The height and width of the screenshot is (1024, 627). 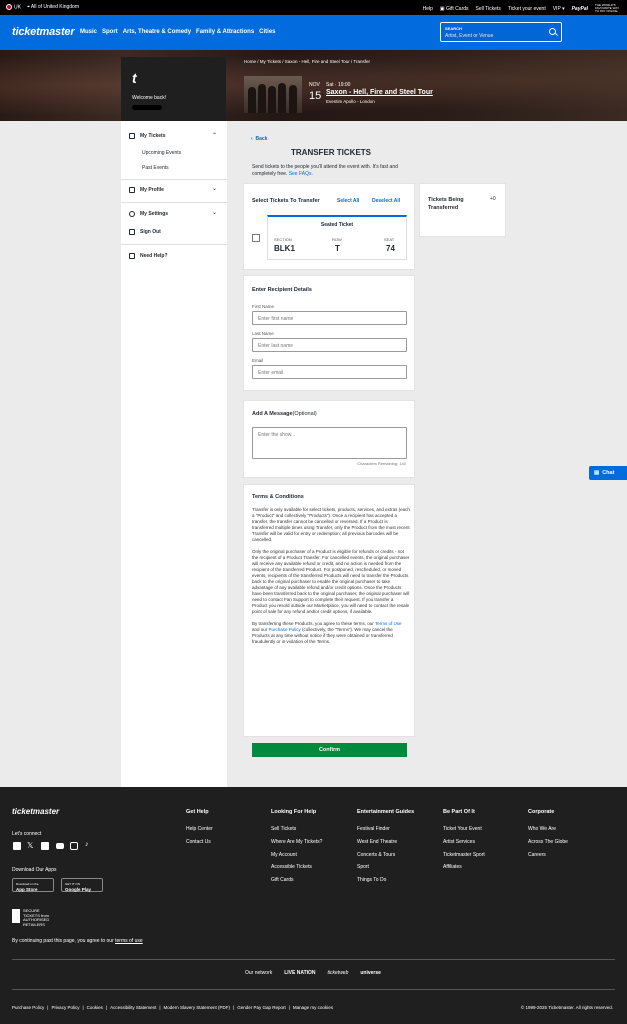 I want to click on sidebar-item-my-profile: My Profile, so click(x=146, y=190).